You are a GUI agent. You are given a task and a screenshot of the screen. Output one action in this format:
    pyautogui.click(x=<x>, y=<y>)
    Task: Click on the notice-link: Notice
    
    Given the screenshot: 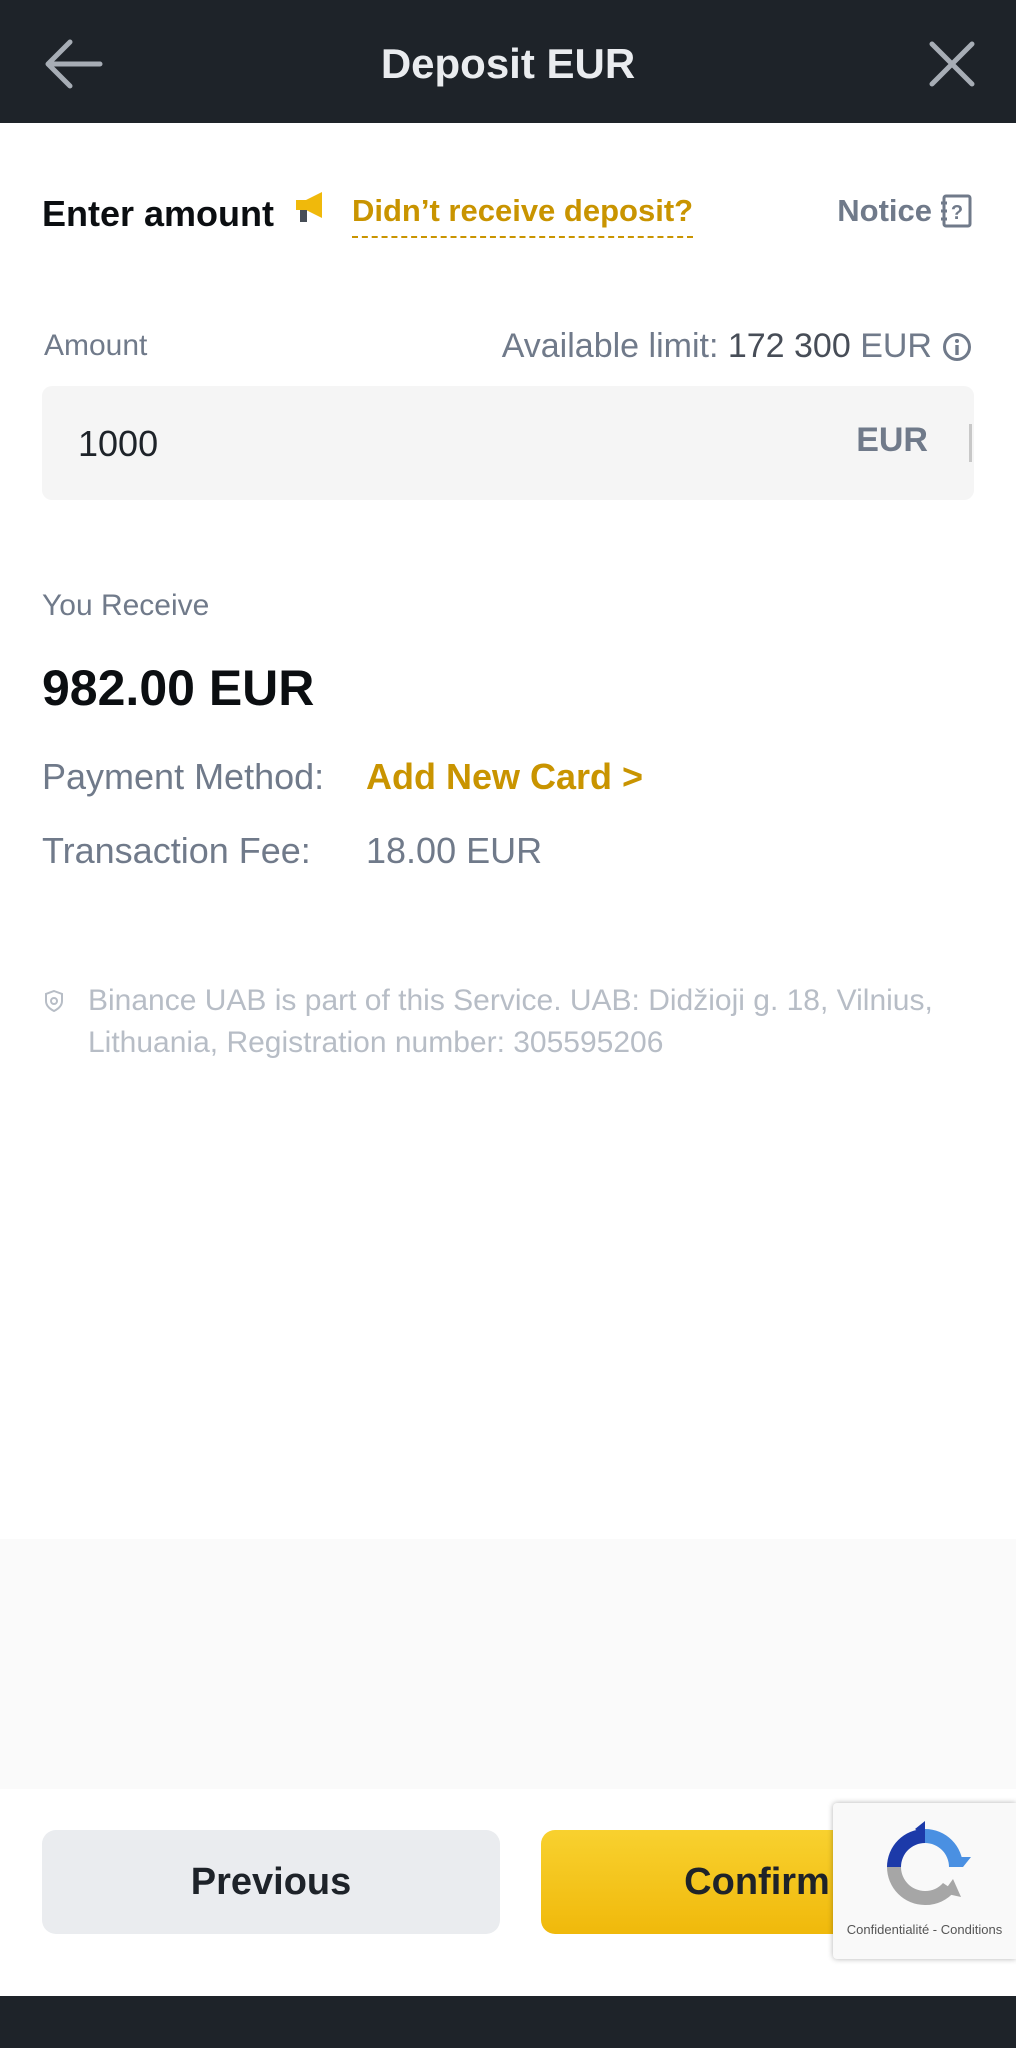 What is the action you would take?
    pyautogui.click(x=884, y=211)
    